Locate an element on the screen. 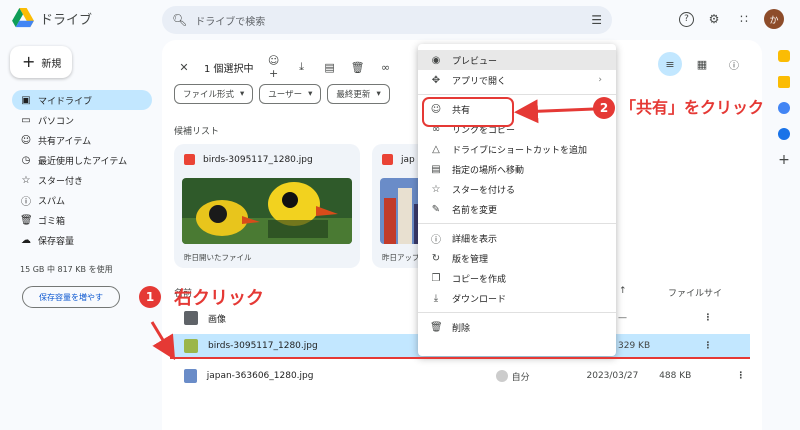 The height and width of the screenshot is (430, 800). menu-item-download: ⤓ ダウンロード is located at coordinates (517, 298).